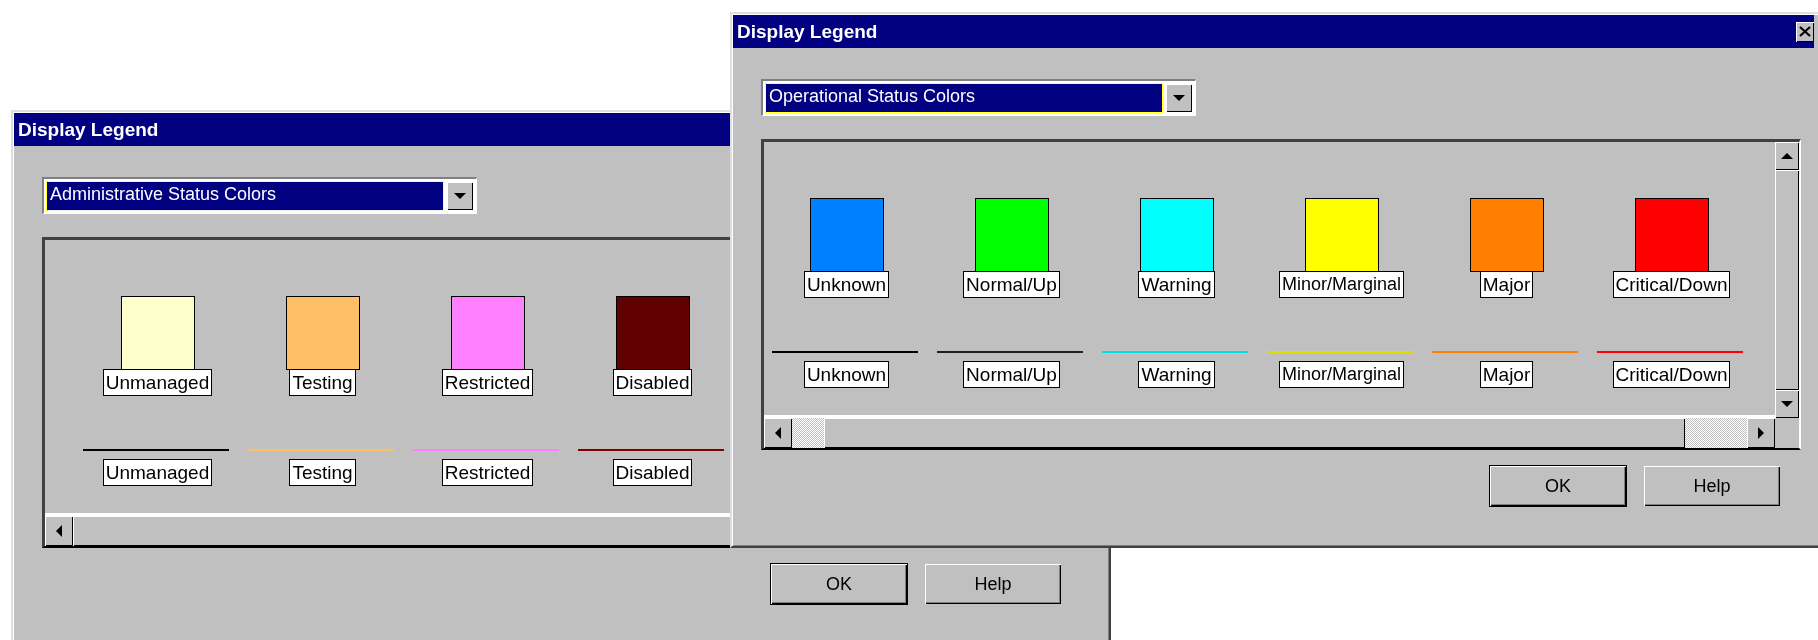  I want to click on dropdown-field: Operational Status Colors, so click(978, 97).